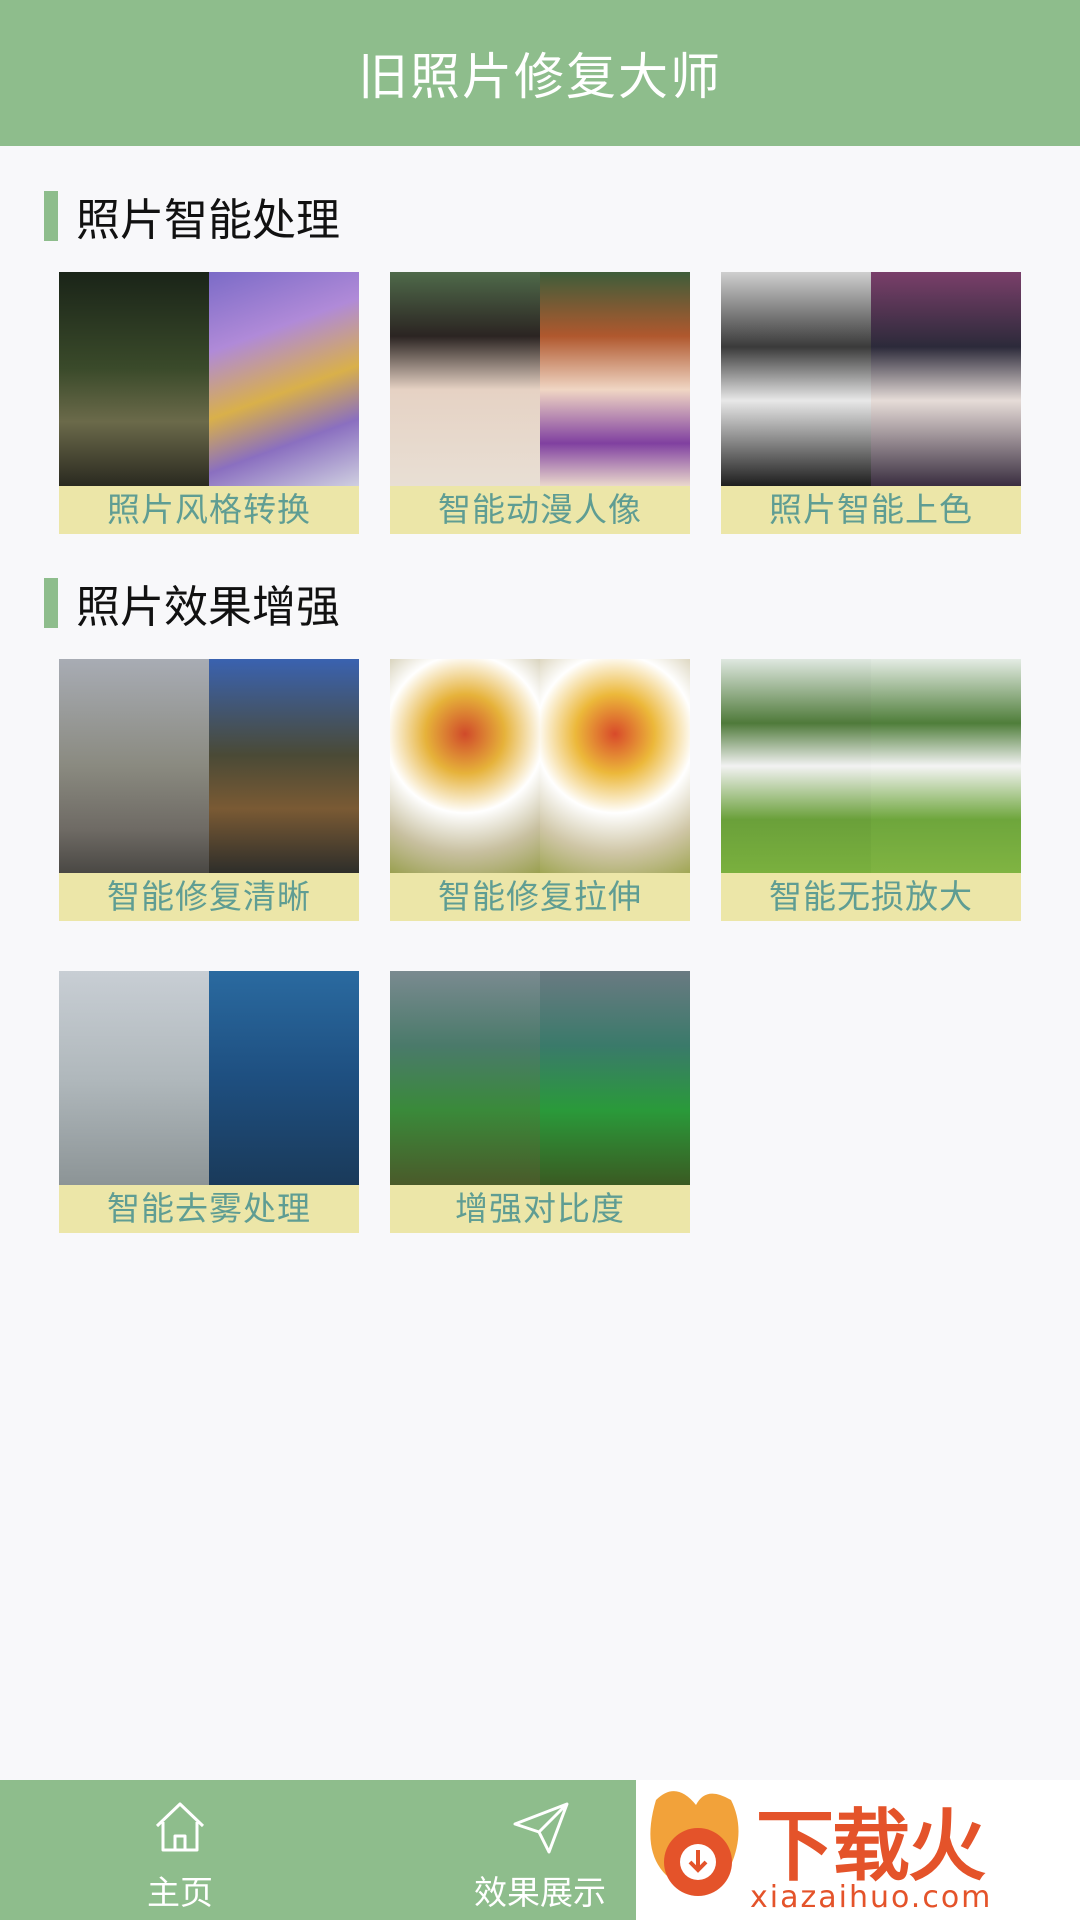 The height and width of the screenshot is (1920, 1080). Describe the element at coordinates (208, 220) in the screenshot. I see `section-title: 照片智能处理` at that location.